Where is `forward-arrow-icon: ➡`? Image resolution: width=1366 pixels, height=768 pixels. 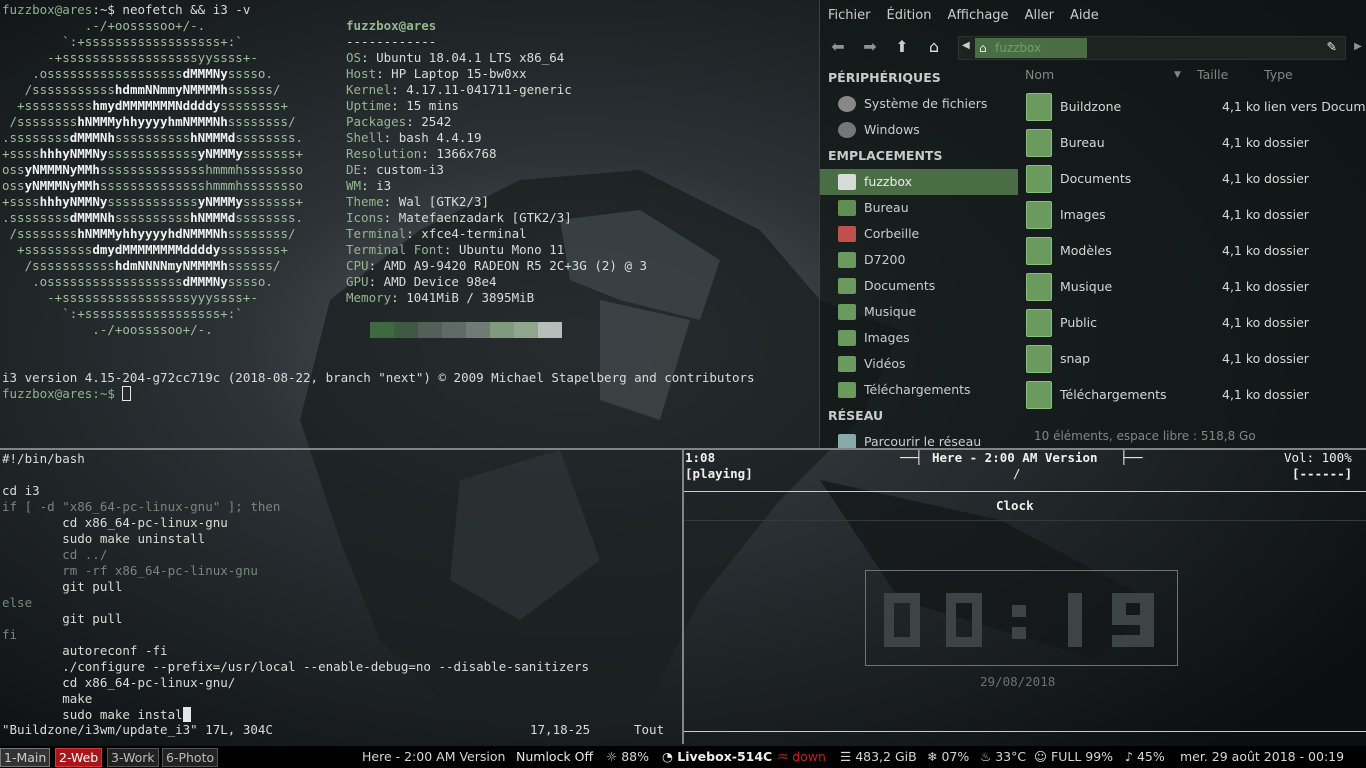 forward-arrow-icon: ➡ is located at coordinates (870, 47).